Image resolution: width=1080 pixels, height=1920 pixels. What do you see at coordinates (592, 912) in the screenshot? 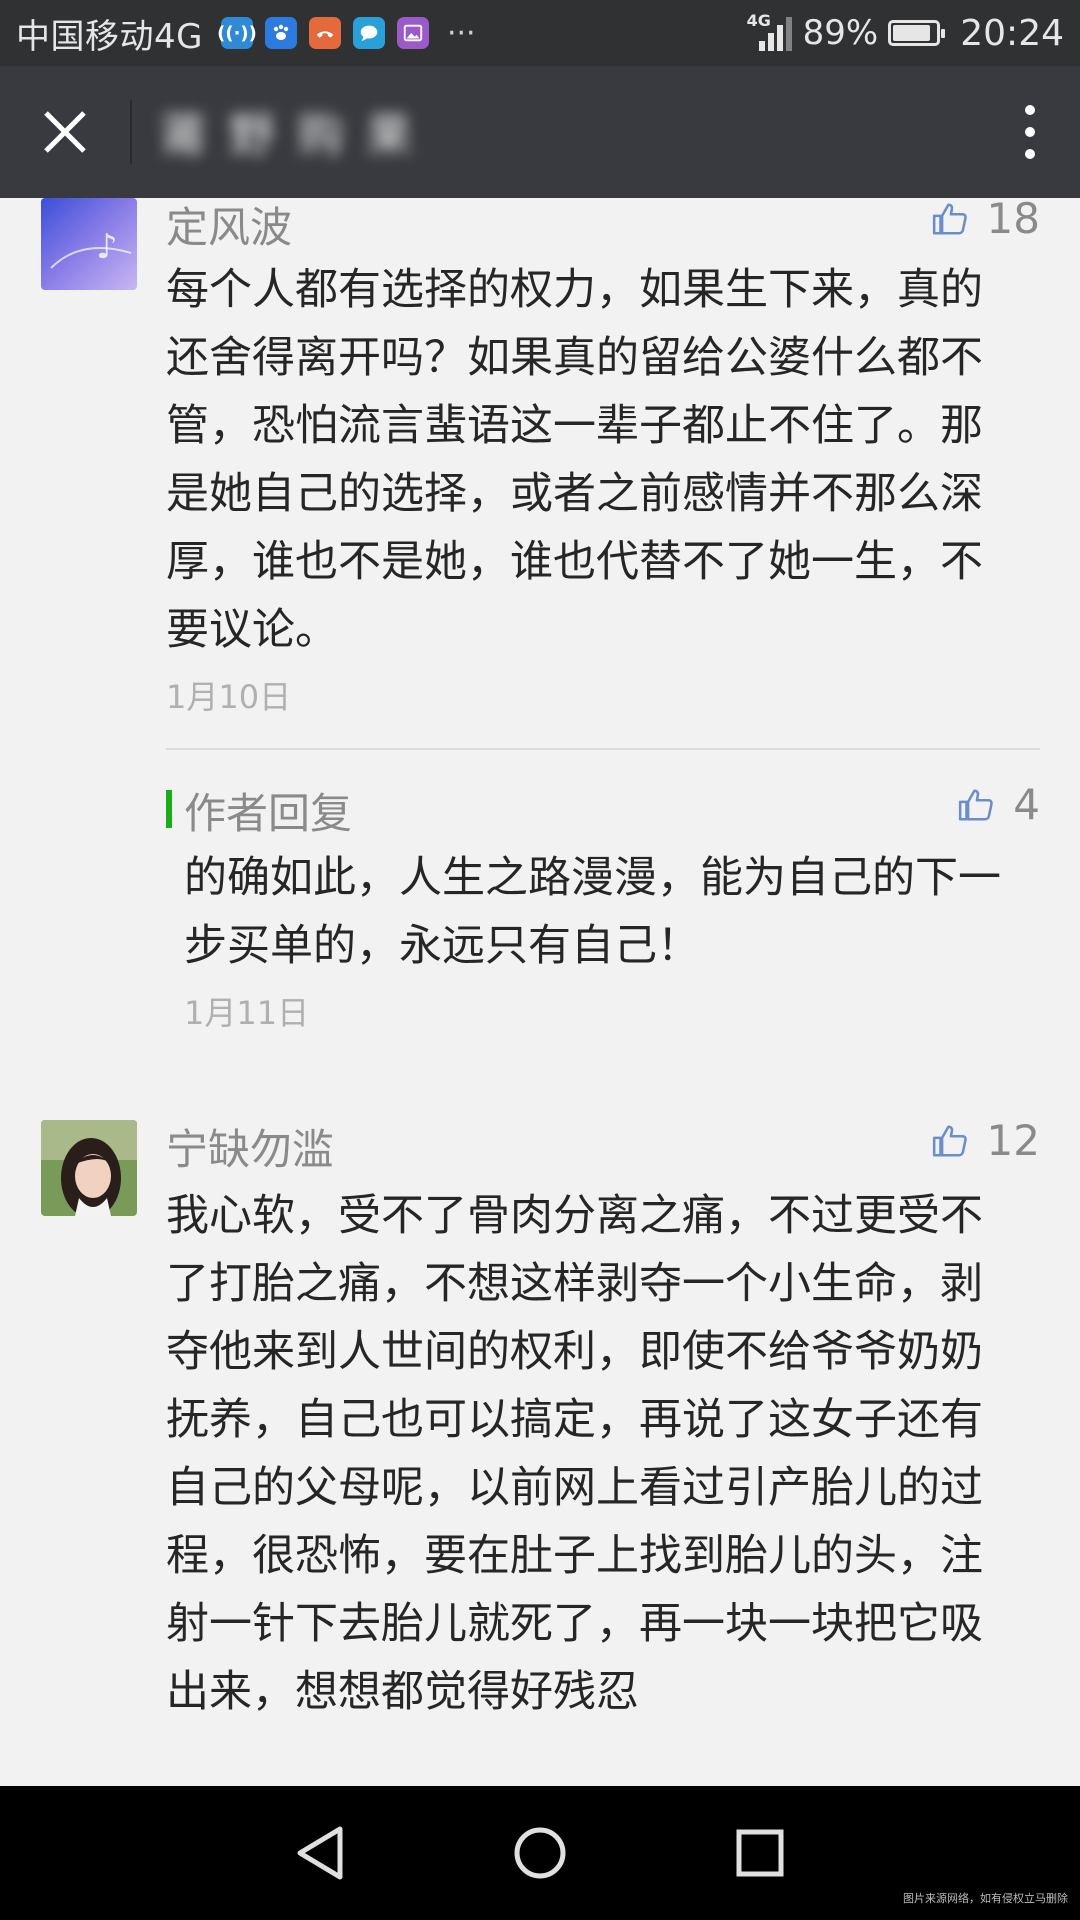
I see `reply-text: 的确如此，人生之路漫漫，能为自己的下一步买单的，永远只有自己！` at bounding box center [592, 912].